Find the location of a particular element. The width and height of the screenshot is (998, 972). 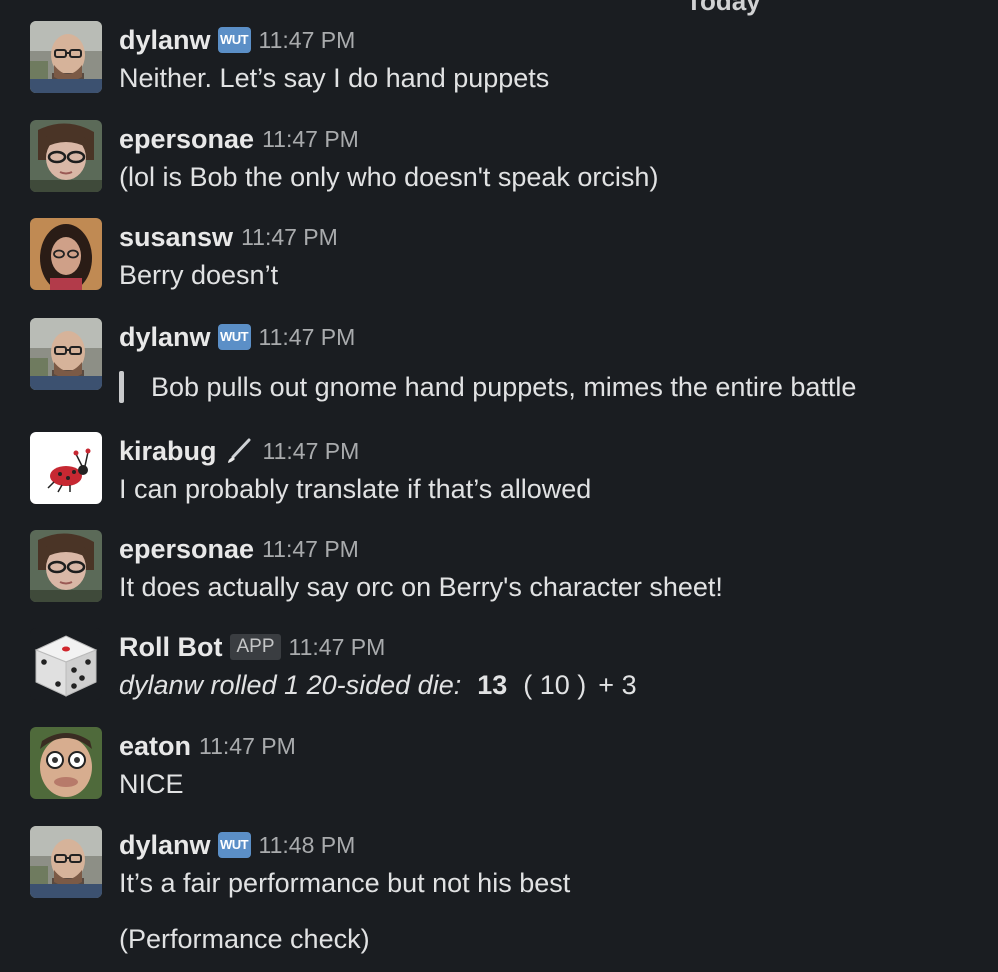

message-text: (Performance check) is located at coordinates (244, 939).